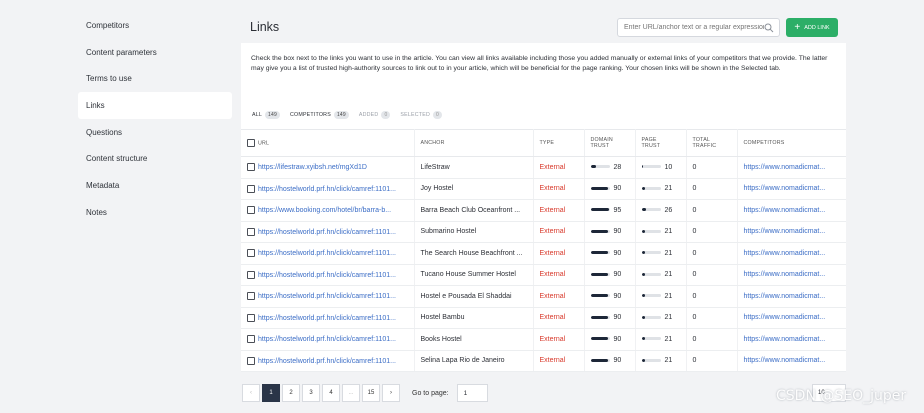 This screenshot has height=413, width=924. I want to click on column-header-total-traffic: TOTAL TRAFFIC, so click(712, 143).